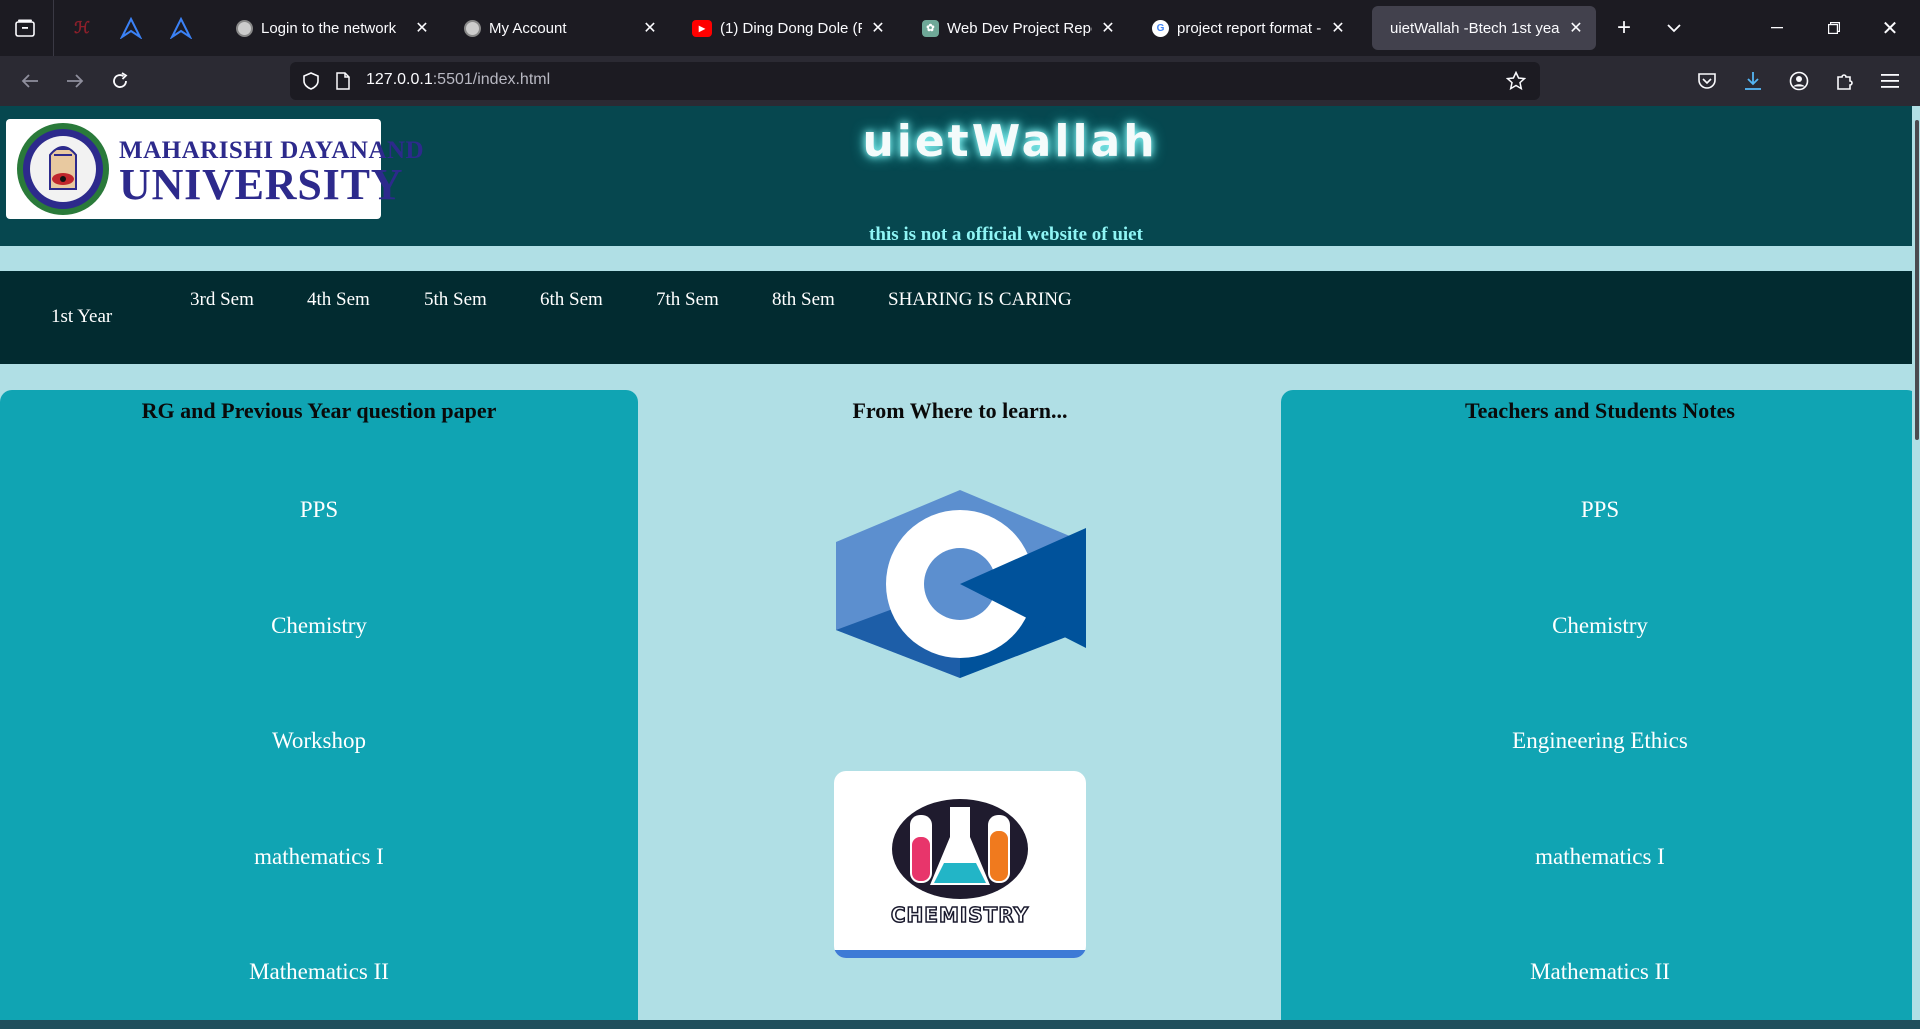 This screenshot has height=1029, width=1920. Describe the element at coordinates (1600, 741) in the screenshot. I see `notes-link-engineering-ethics: Engineering Ethics` at that location.